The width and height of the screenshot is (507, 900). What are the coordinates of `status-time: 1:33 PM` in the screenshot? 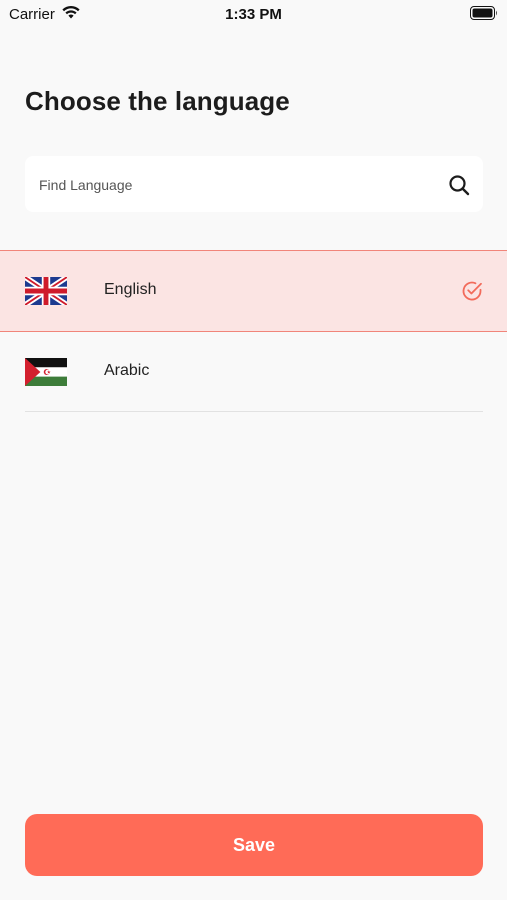 It's located at (253, 14).